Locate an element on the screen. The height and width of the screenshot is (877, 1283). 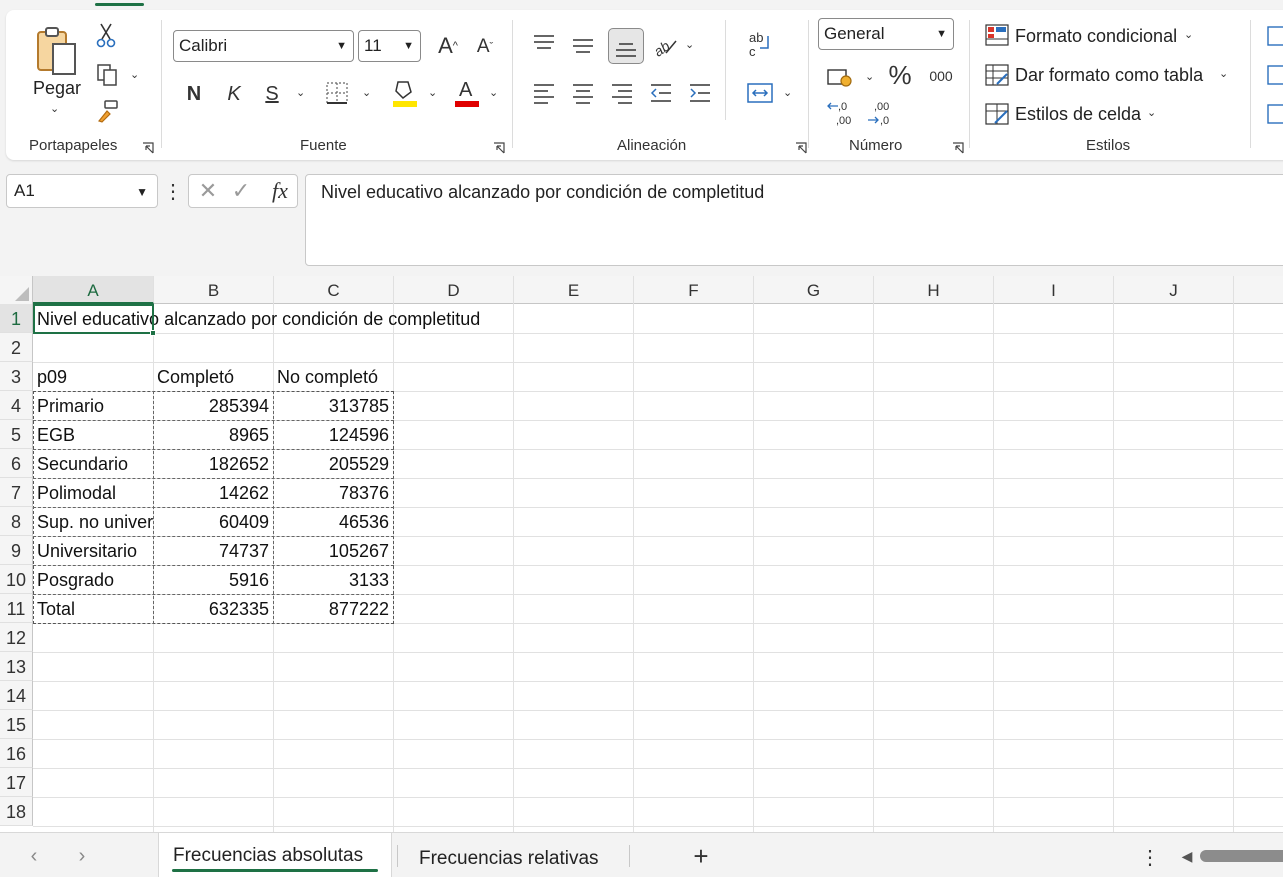
row-header-16: 16 is located at coordinates (16, 753).